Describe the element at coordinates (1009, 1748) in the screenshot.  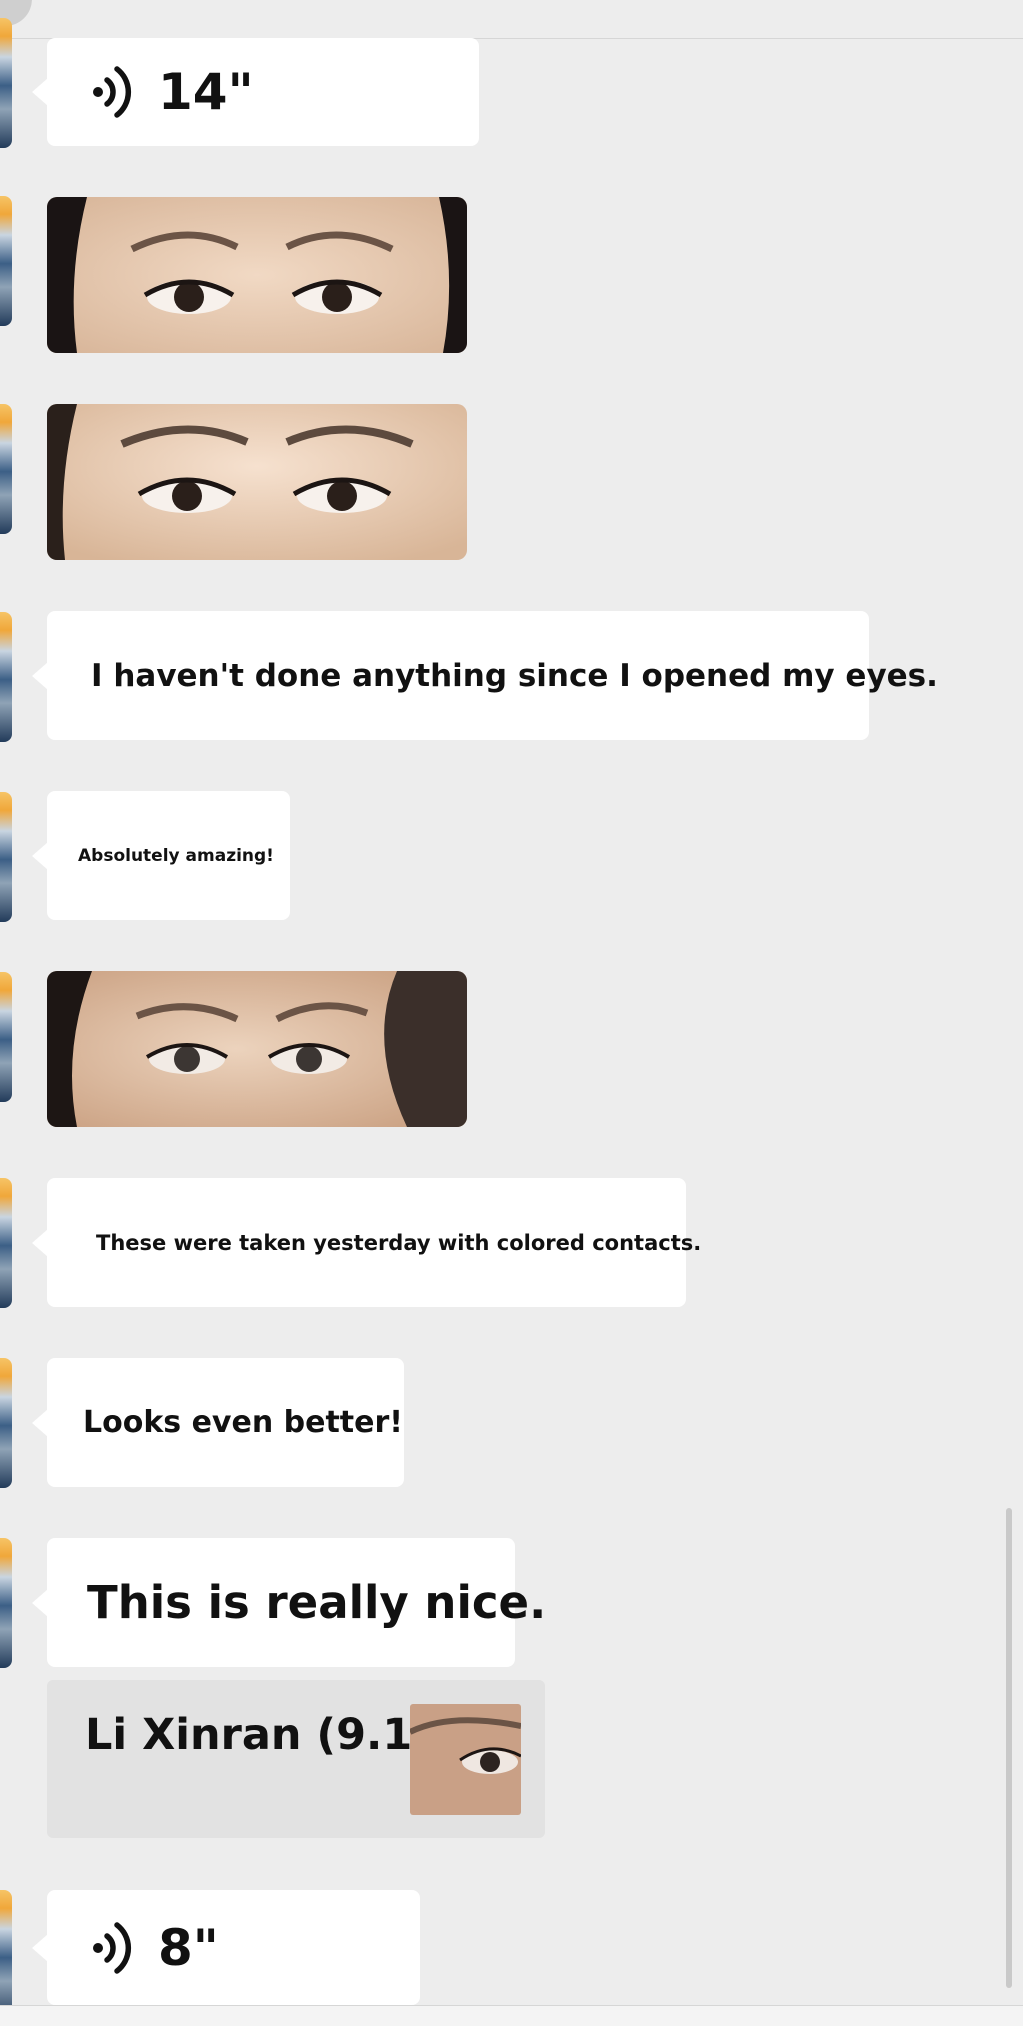
I see `scrollbar` at that location.